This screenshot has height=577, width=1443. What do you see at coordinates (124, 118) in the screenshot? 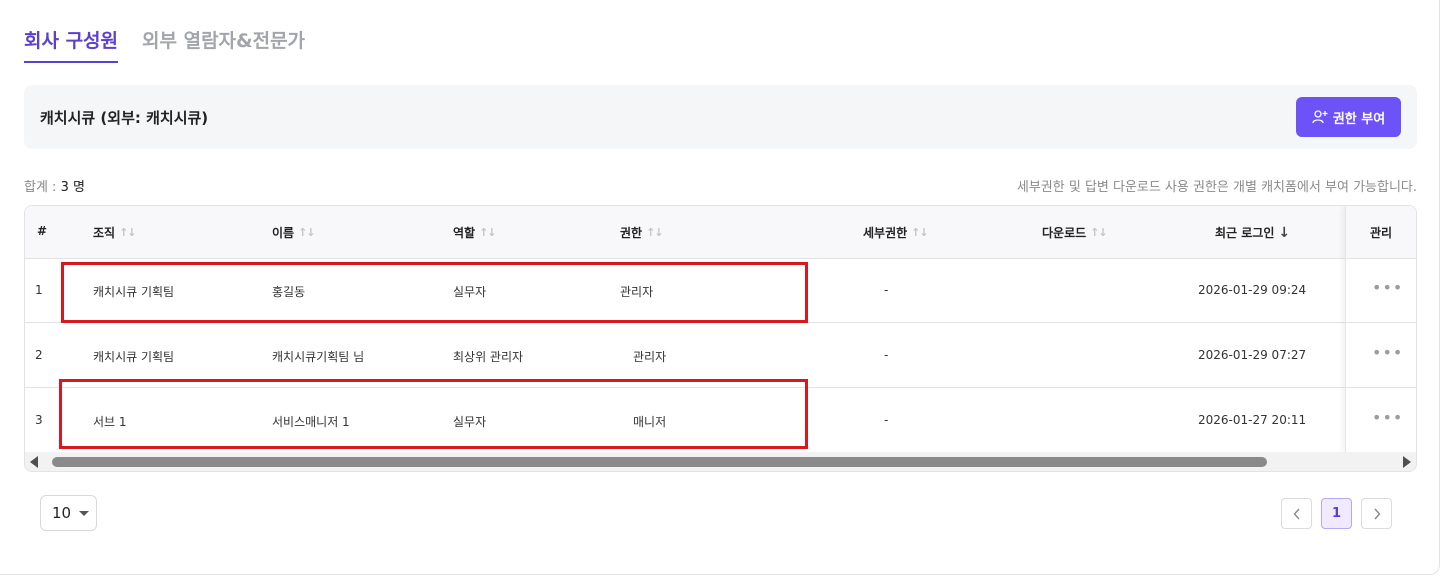
I see `organization-name: 캐치시큐 (외부: 캐치시큐)` at bounding box center [124, 118].